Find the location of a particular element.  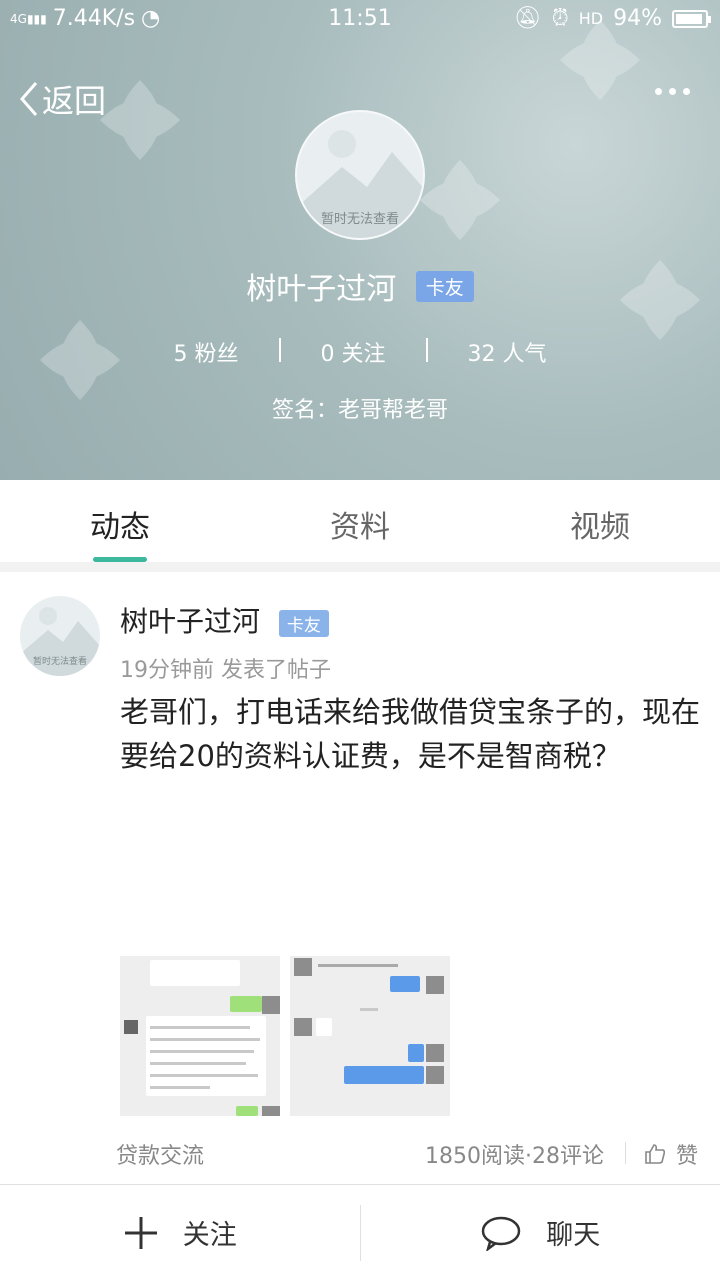

profile-stats: 5 粉丝 0 关注 32 人气 is located at coordinates (360, 352).